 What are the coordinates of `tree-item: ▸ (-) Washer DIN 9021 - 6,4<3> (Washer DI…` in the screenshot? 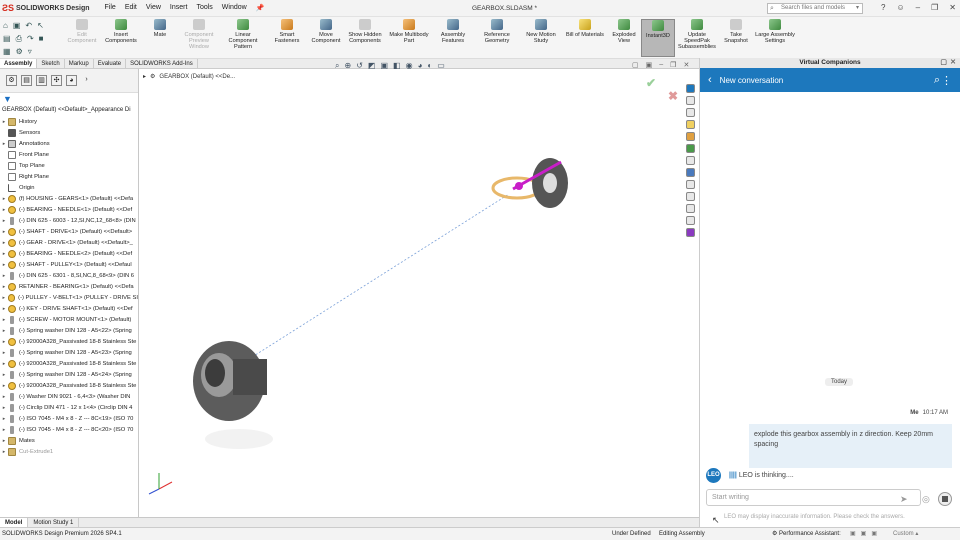 It's located at (69, 396).